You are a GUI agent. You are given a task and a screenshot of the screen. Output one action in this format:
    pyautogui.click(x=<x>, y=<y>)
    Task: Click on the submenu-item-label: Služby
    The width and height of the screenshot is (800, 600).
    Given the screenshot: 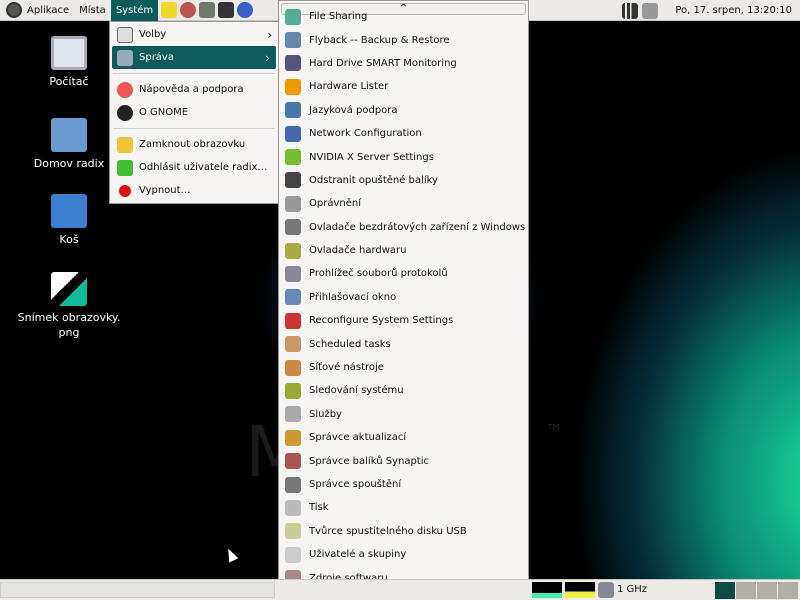 What is the action you would take?
    pyautogui.click(x=325, y=414)
    